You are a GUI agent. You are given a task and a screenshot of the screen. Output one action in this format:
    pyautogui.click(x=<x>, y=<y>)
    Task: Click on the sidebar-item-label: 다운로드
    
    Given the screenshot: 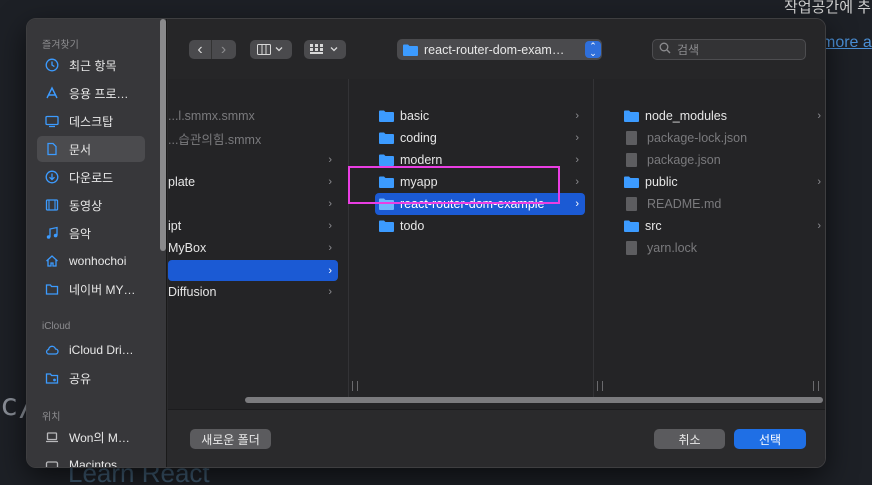 What is the action you would take?
    pyautogui.click(x=91, y=177)
    